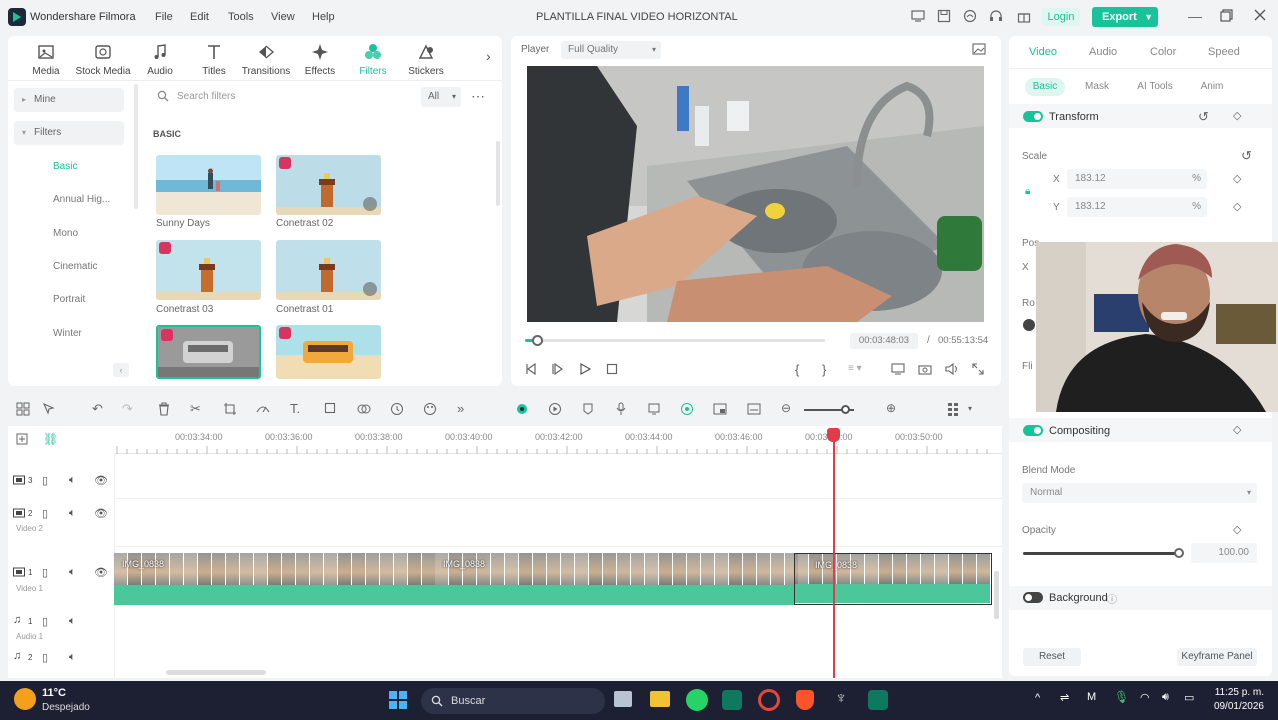 The width and height of the screenshot is (1278, 720). What do you see at coordinates (834, 553) in the screenshot?
I see `playhead` at bounding box center [834, 553].